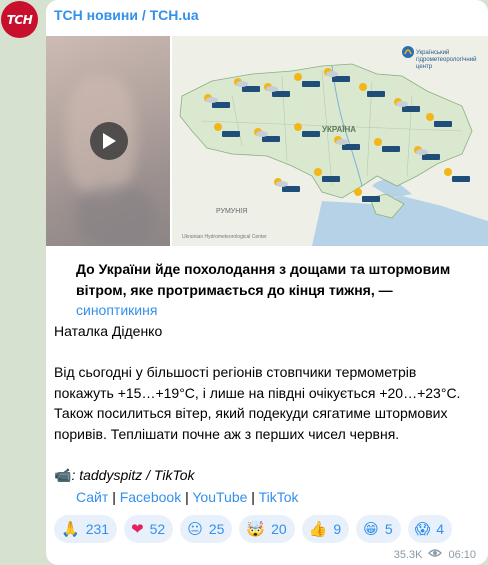 This screenshot has width=488, height=565. Describe the element at coordinates (116, 310) in the screenshot. I see `headline-link: синоптикиня` at that location.